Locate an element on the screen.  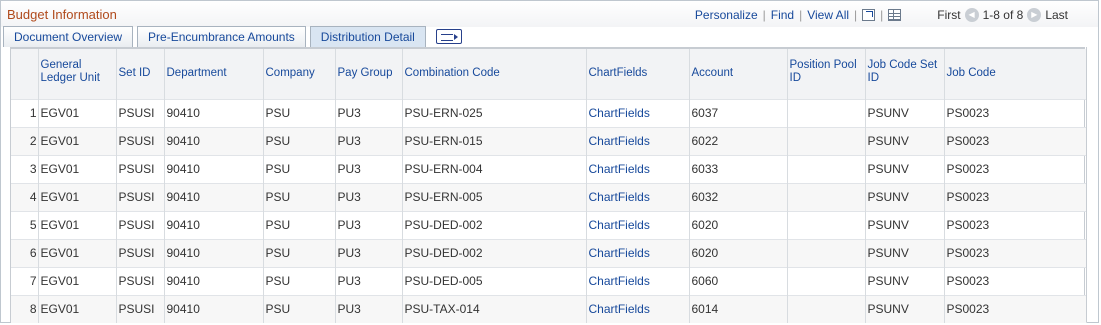
cell-combination-code: PSU-ERN-025 is located at coordinates (494, 112).